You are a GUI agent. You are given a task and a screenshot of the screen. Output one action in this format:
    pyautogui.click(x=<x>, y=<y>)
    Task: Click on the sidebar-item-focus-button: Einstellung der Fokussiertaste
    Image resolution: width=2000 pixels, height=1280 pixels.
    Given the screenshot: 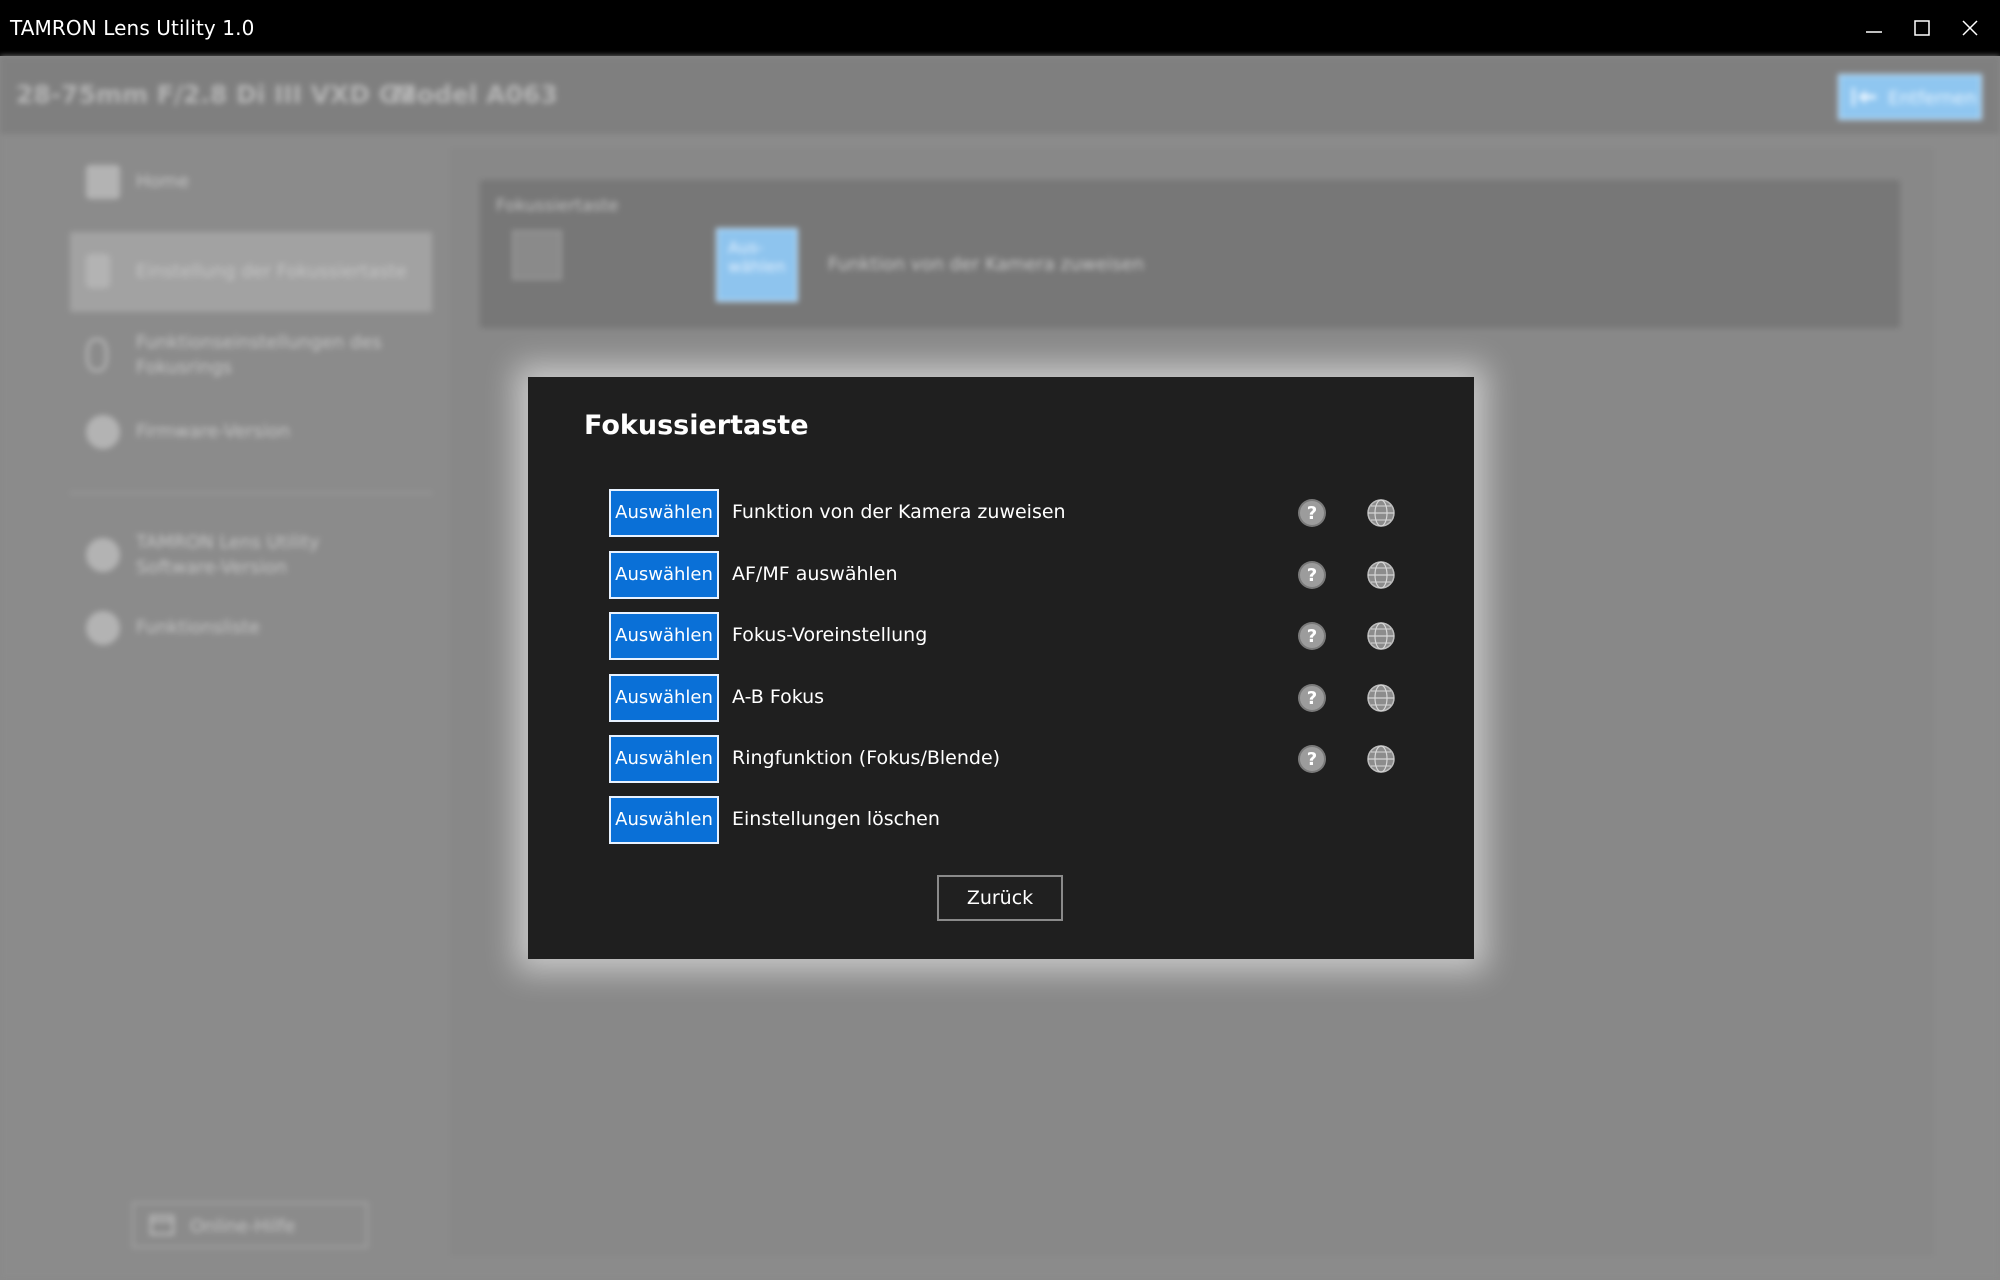 What is the action you would take?
    pyautogui.click(x=251, y=272)
    